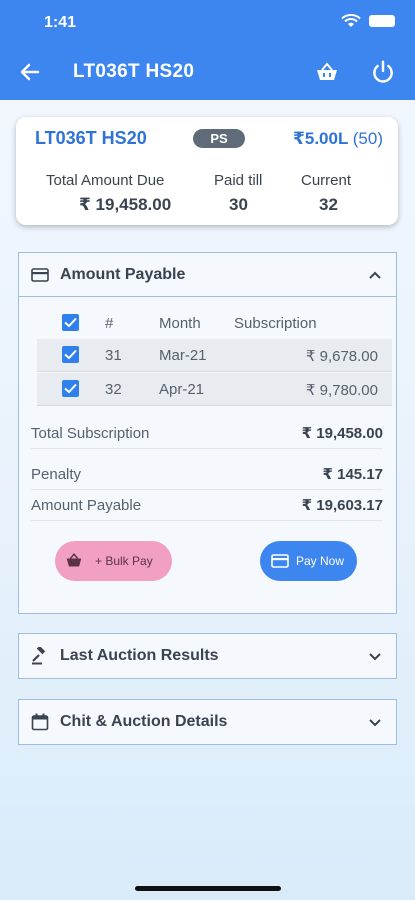  What do you see at coordinates (382, 21) in the screenshot?
I see `battery-icon` at bounding box center [382, 21].